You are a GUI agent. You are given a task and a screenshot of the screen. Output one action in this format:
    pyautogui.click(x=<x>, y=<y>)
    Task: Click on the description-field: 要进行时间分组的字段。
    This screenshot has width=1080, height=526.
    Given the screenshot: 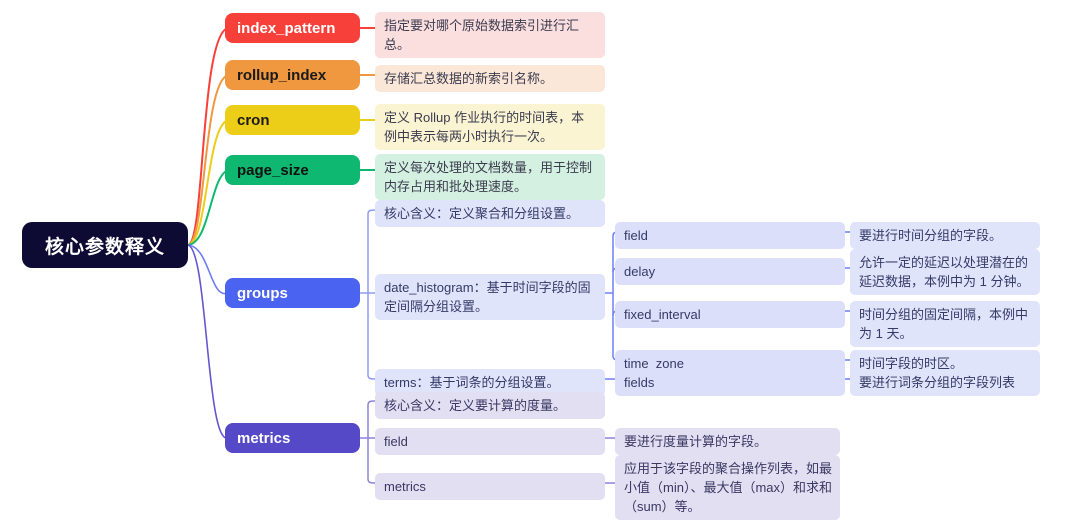 What is the action you would take?
    pyautogui.click(x=945, y=235)
    